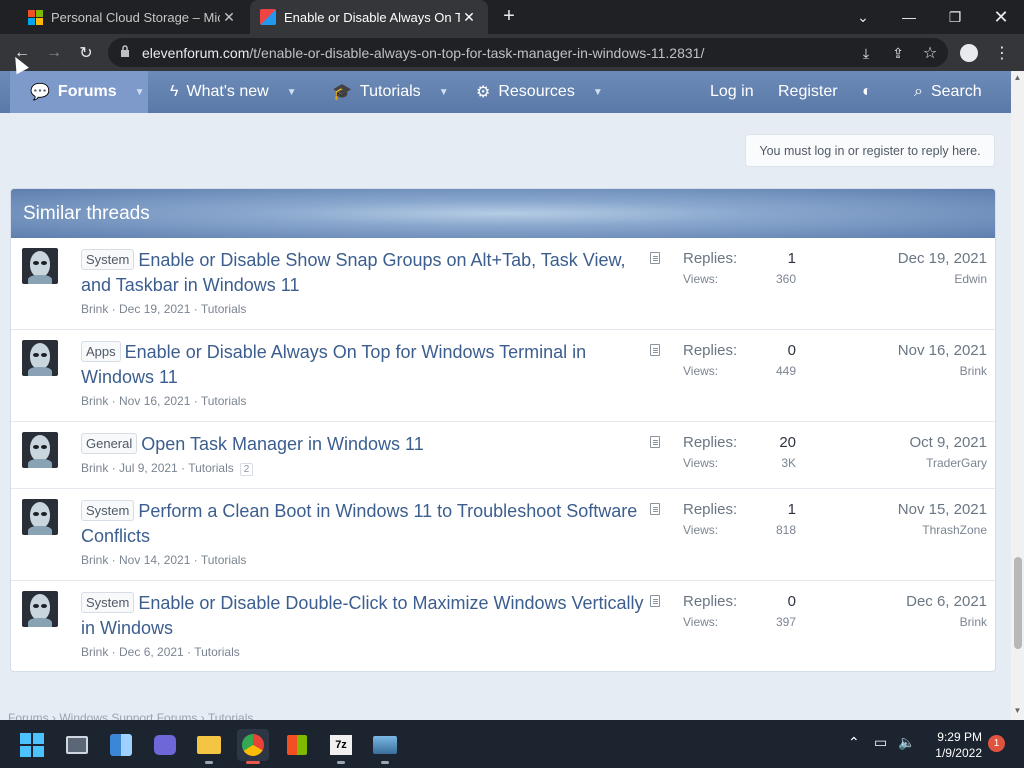 The image size is (1024, 768). Describe the element at coordinates (385, 746) in the screenshot. I see `photos-icon` at that location.